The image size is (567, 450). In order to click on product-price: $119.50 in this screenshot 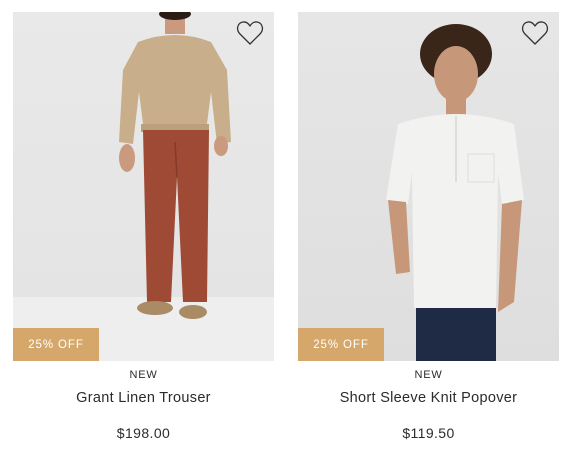, I will do `click(428, 433)`.